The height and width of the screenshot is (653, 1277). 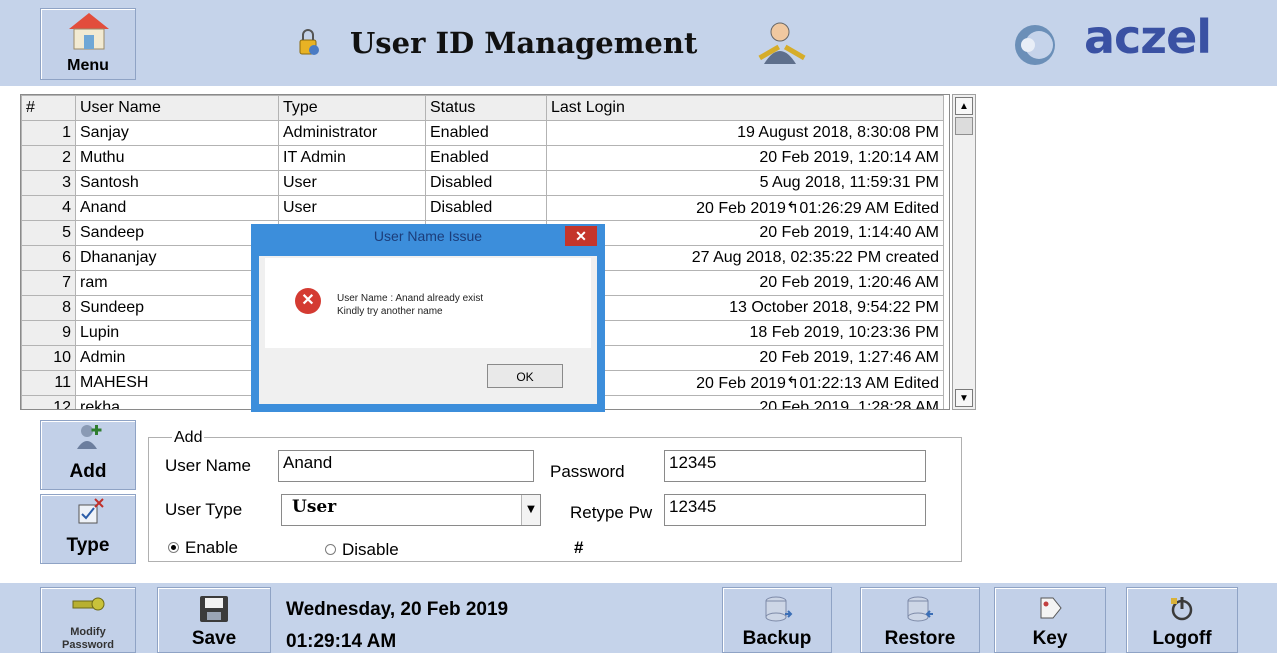 What do you see at coordinates (177, 358) in the screenshot?
I see `row-username: Admin` at bounding box center [177, 358].